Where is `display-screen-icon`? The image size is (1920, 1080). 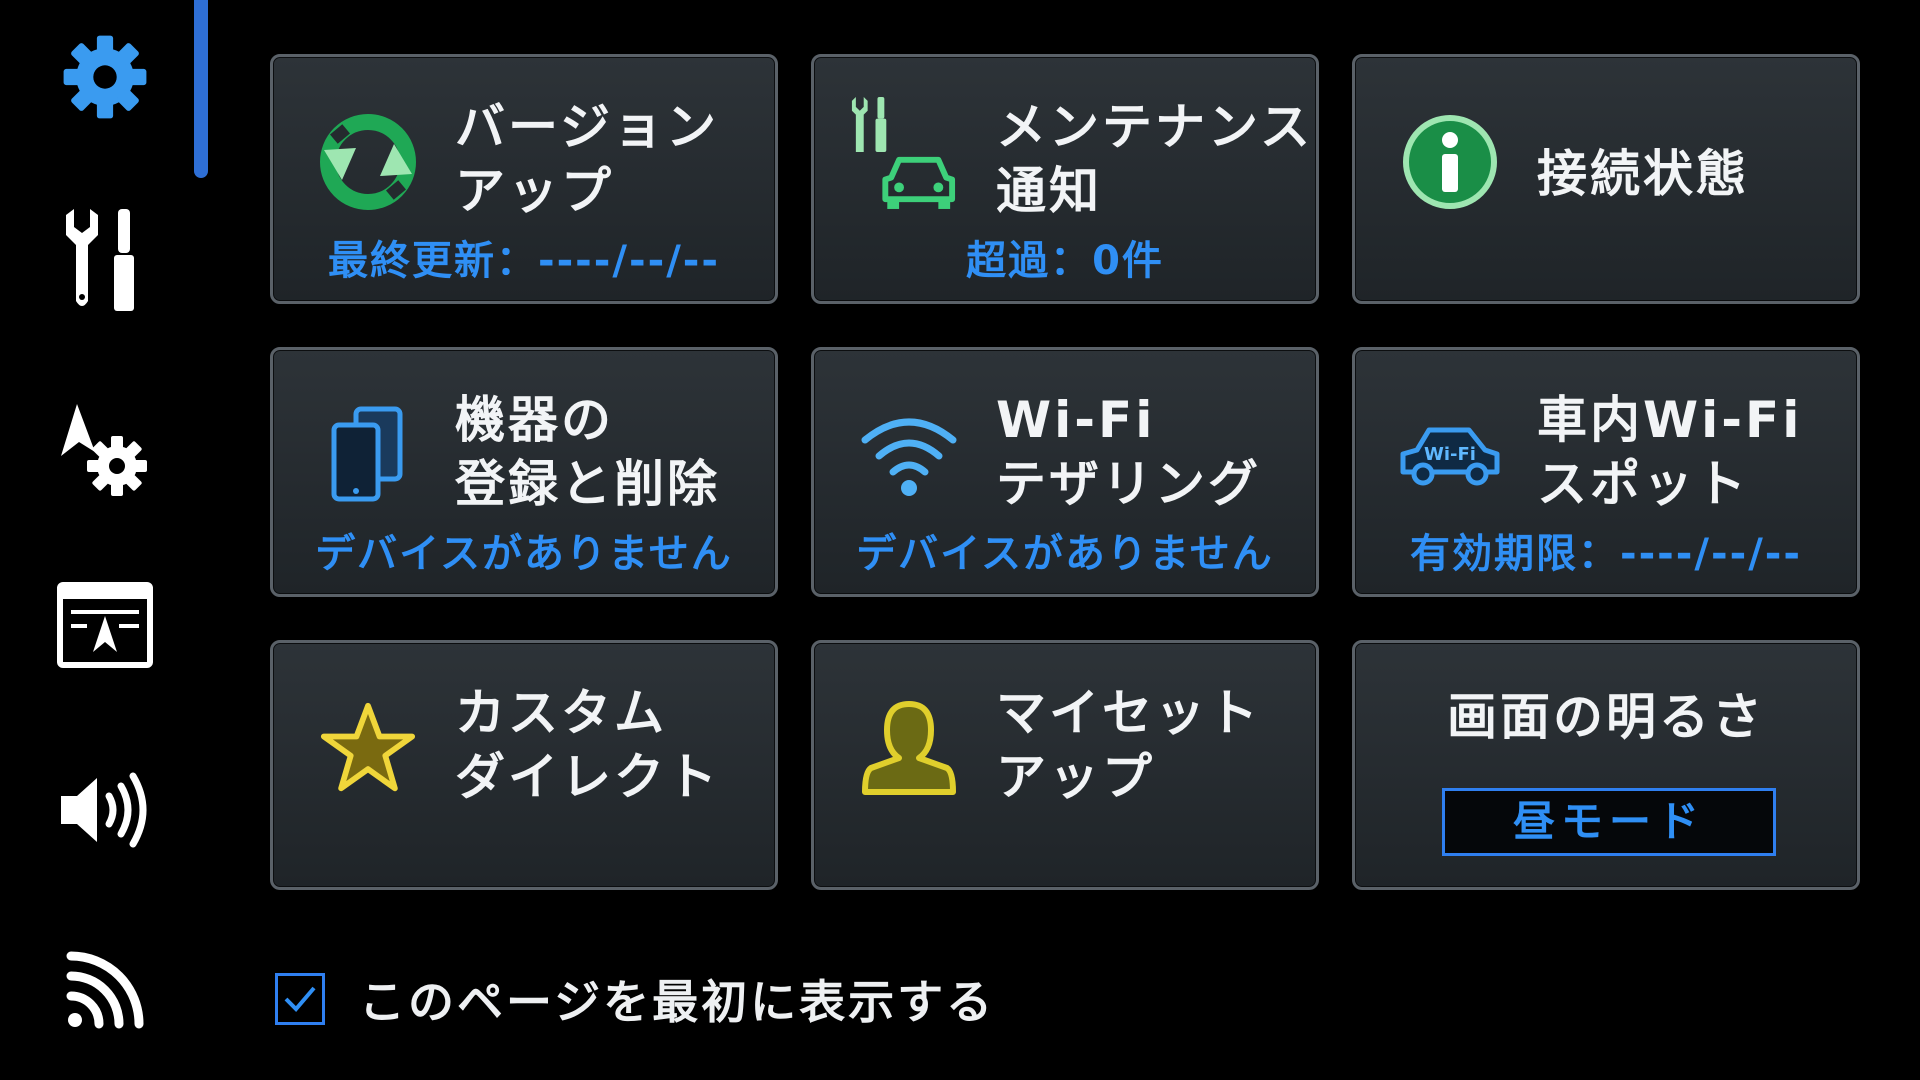
display-screen-icon is located at coordinates (105, 625).